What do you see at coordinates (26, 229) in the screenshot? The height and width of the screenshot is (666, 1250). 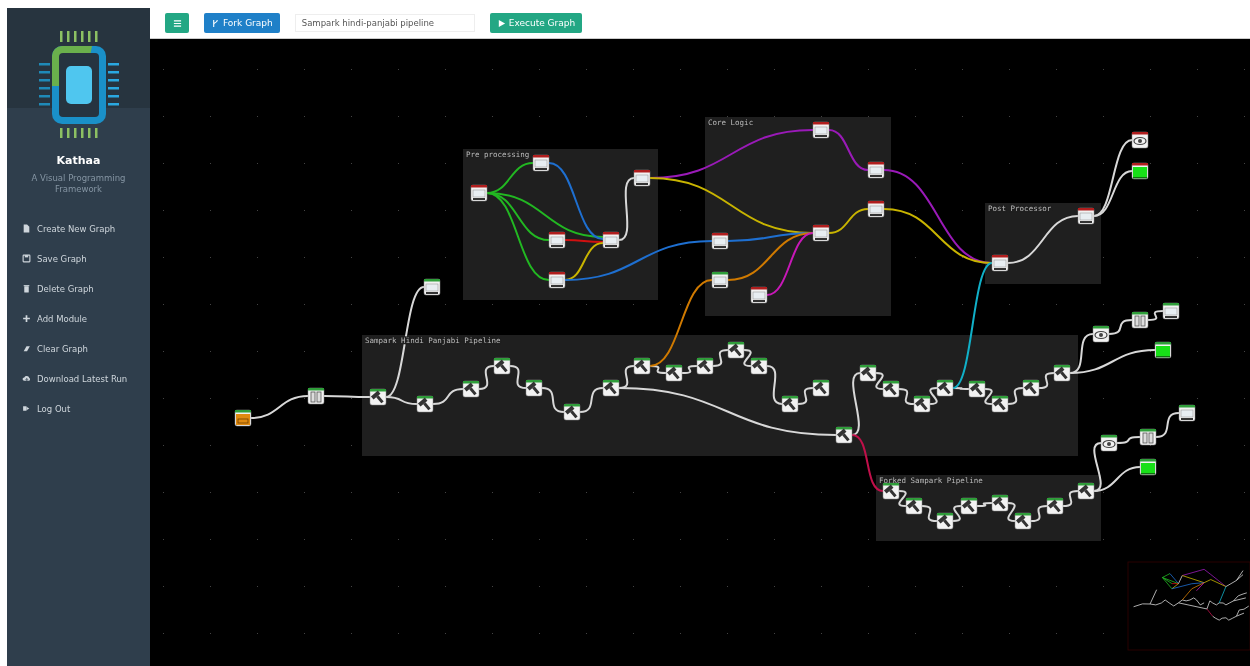 I see `document-icon` at bounding box center [26, 229].